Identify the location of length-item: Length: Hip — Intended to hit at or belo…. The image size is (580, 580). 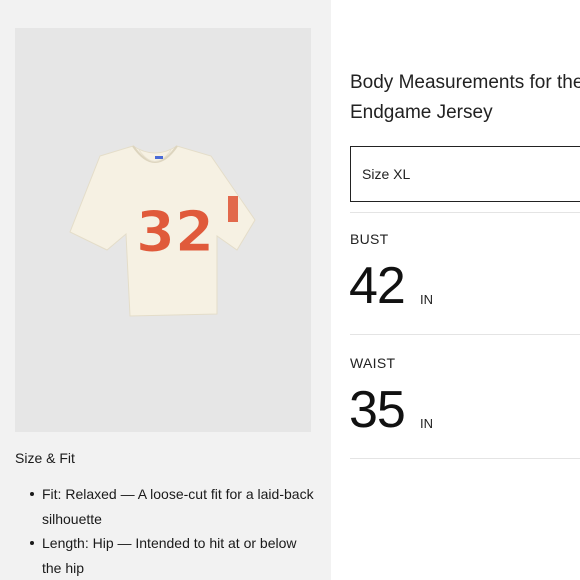
(165, 555).